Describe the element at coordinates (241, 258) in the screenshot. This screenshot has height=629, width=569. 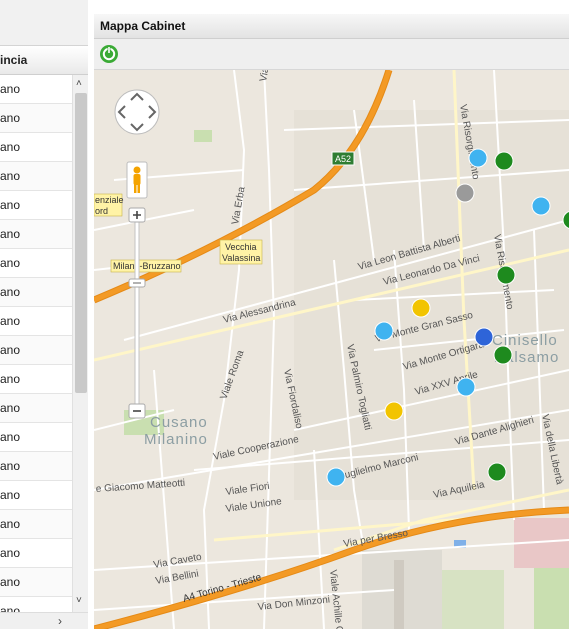
I see `place-tag-label: Valassina` at that location.